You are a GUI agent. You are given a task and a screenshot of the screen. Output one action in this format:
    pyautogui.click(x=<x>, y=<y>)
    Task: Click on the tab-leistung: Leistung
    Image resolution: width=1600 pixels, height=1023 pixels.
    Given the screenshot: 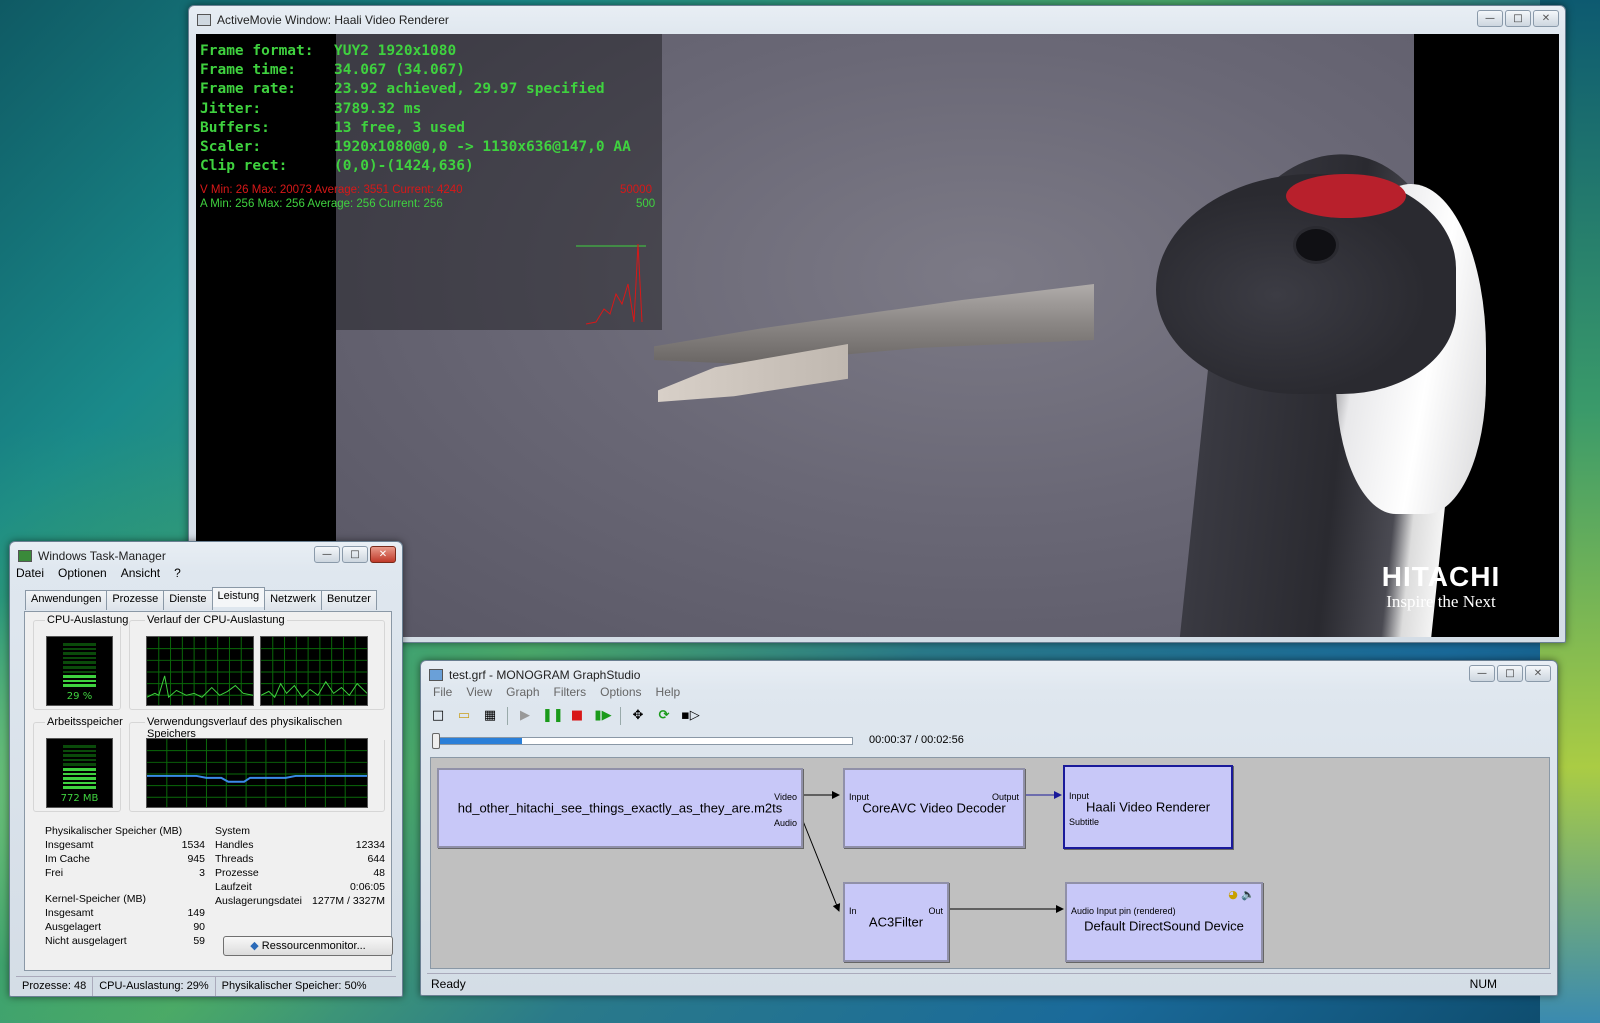 What is the action you would take?
    pyautogui.click(x=238, y=597)
    